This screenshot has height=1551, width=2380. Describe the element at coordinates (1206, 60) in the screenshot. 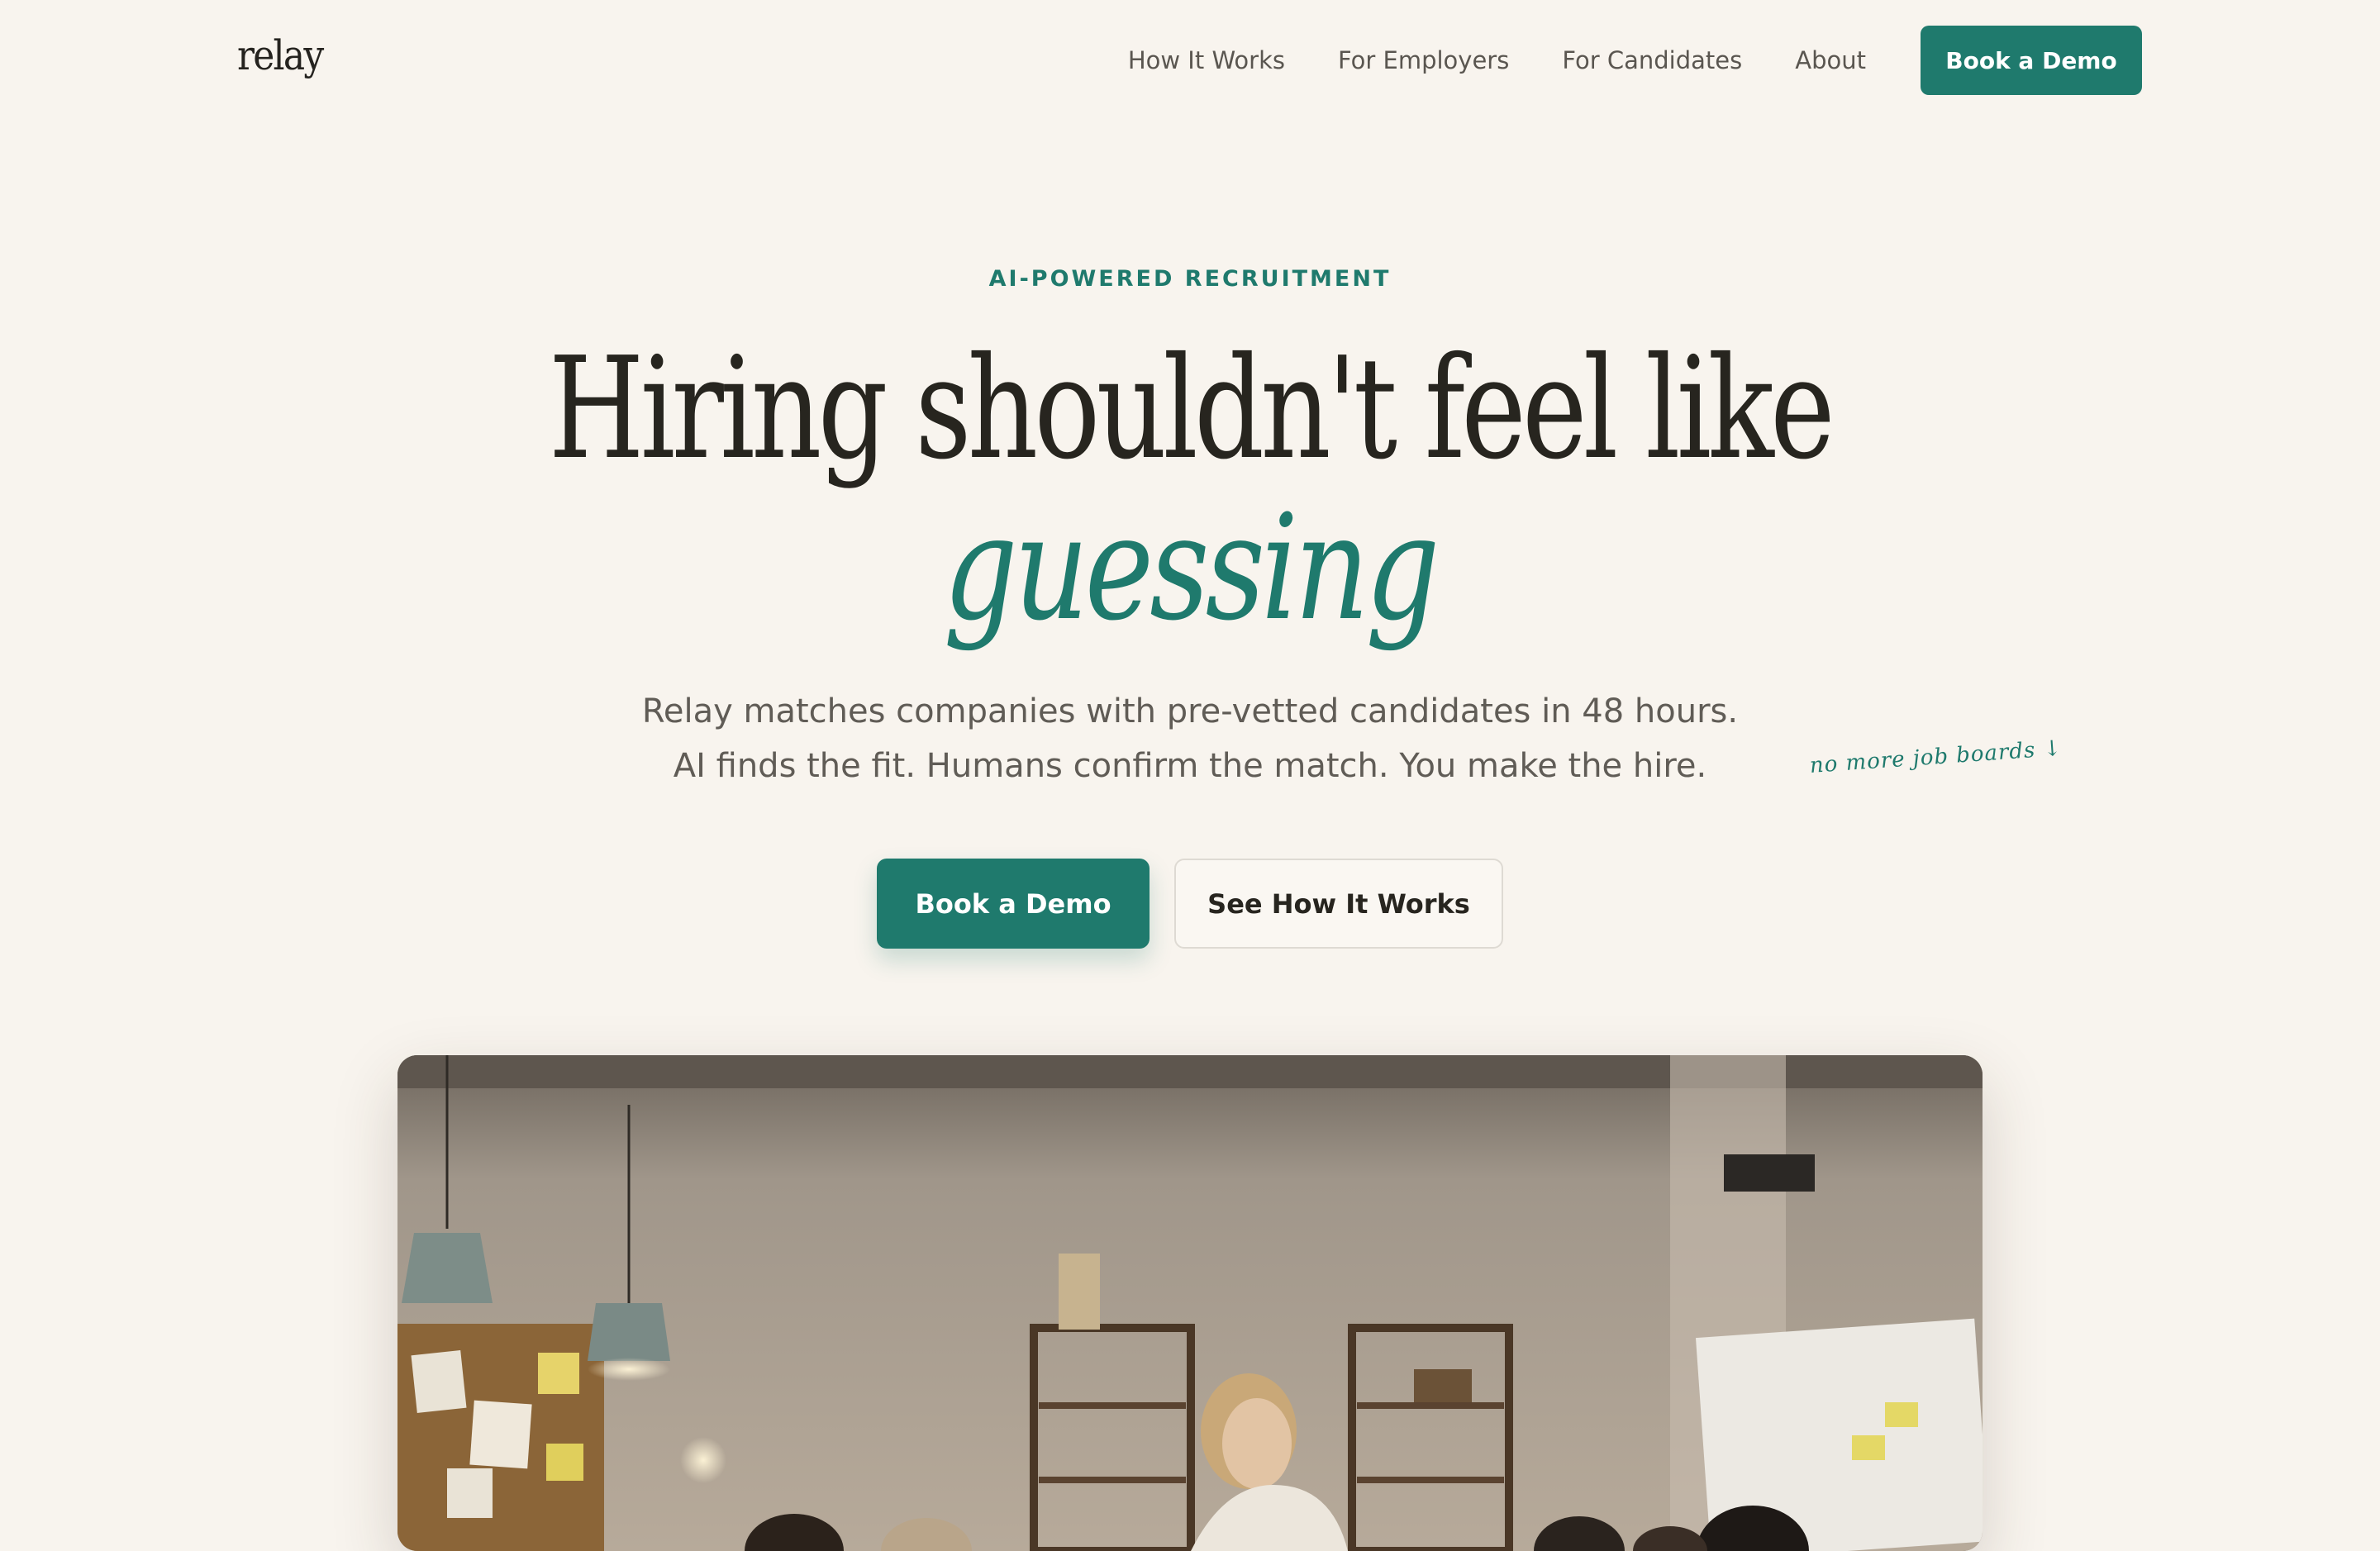

I see `nav-link-how-it-works: How It Works` at that location.